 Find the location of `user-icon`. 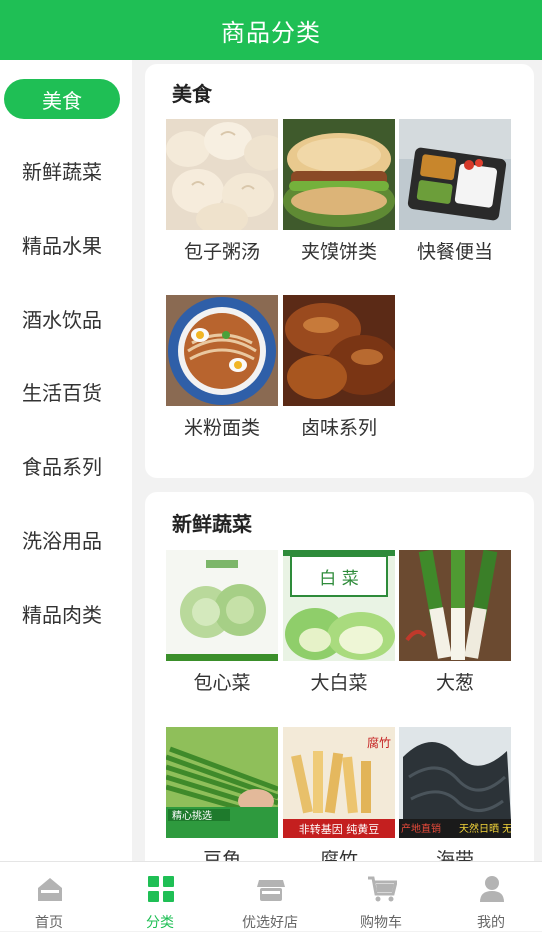

user-icon is located at coordinates (492, 889).